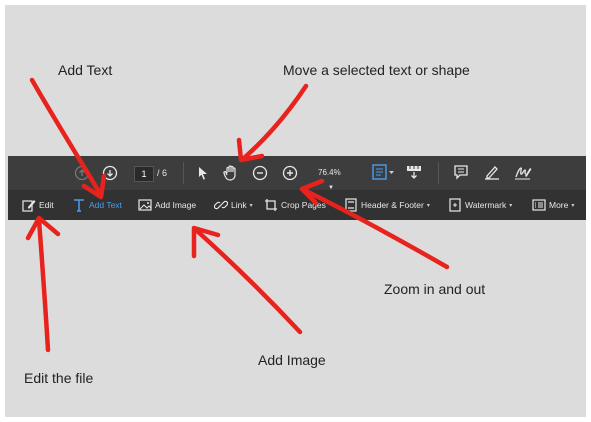  Describe the element at coordinates (46, 205) in the screenshot. I see `edit-label: Edit` at that location.